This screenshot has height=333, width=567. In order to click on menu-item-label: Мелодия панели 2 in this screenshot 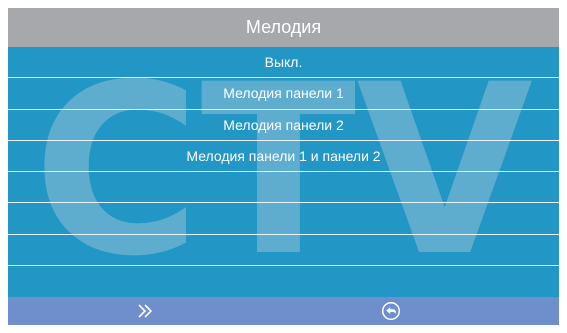, I will do `click(283, 124)`.